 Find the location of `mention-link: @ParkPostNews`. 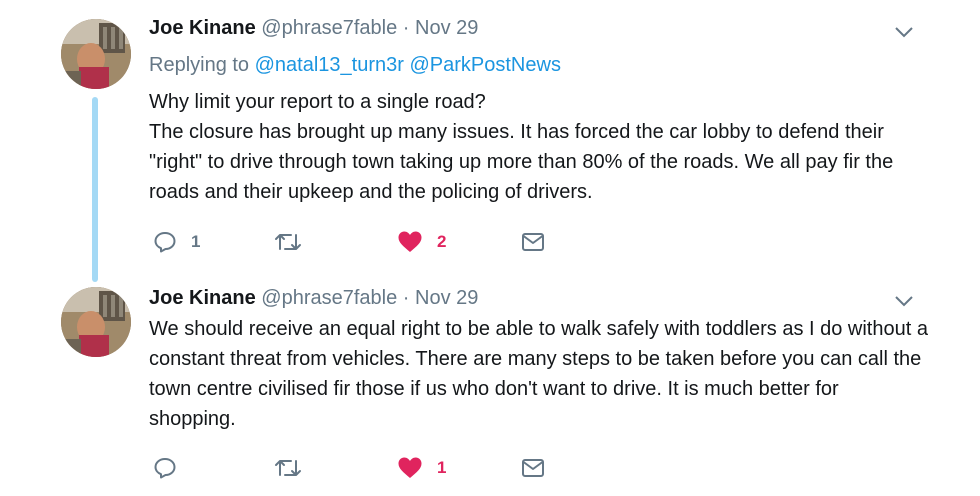

mention-link: @ParkPostNews is located at coordinates (484, 65).